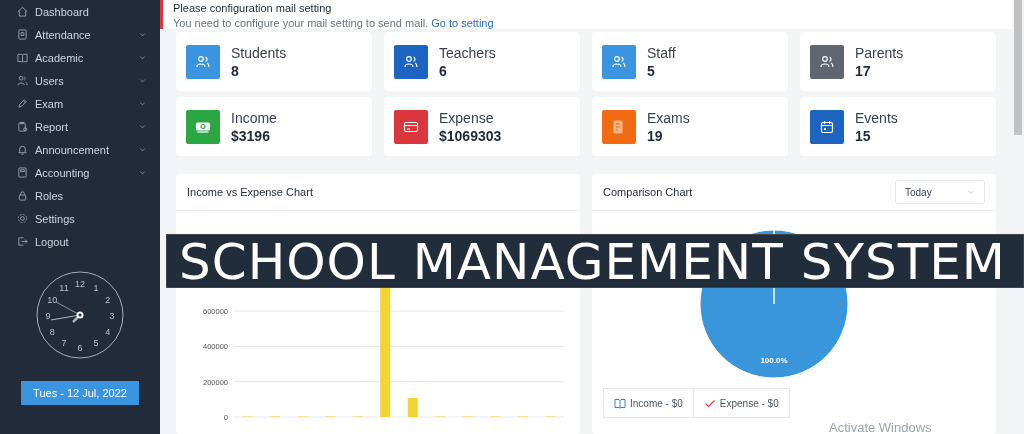 The image size is (1024, 434). I want to click on sidebar-item: Dashboard, so click(80, 11).